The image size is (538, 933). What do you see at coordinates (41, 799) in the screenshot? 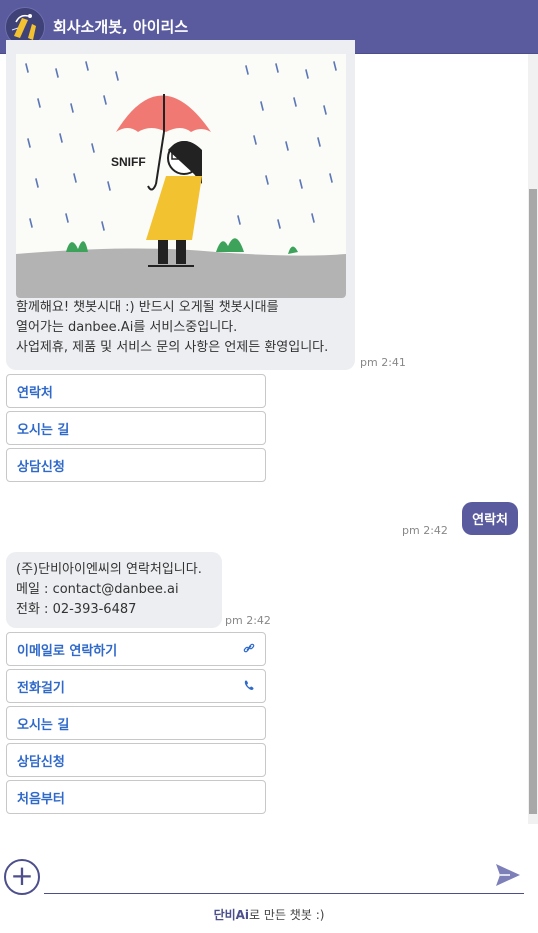
I see `quick-reply-label: 처음부터` at bounding box center [41, 799].